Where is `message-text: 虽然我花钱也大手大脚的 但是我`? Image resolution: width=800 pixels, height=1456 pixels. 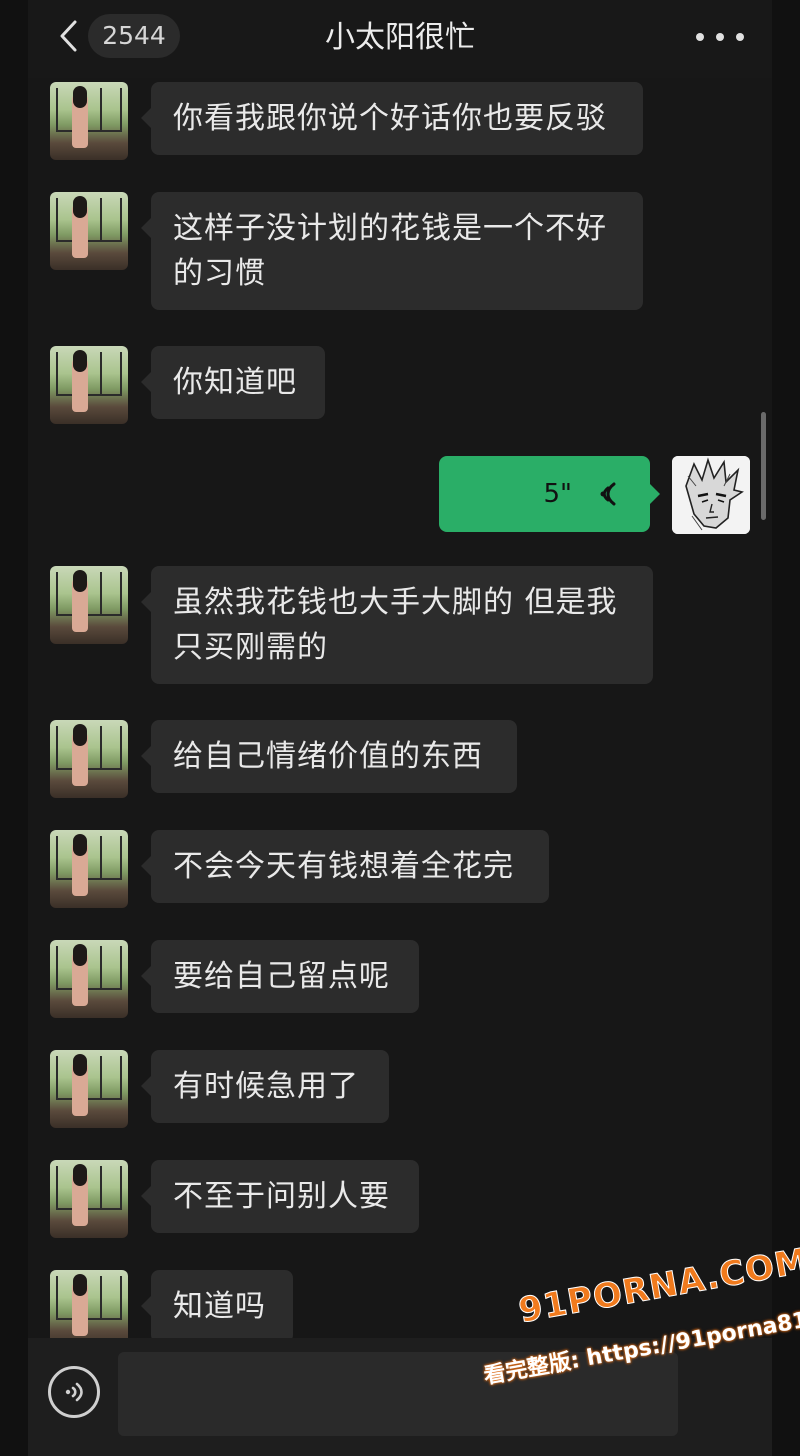
message-text: 虽然我花钱也大手大脚的 但是我 is located at coordinates (395, 602).